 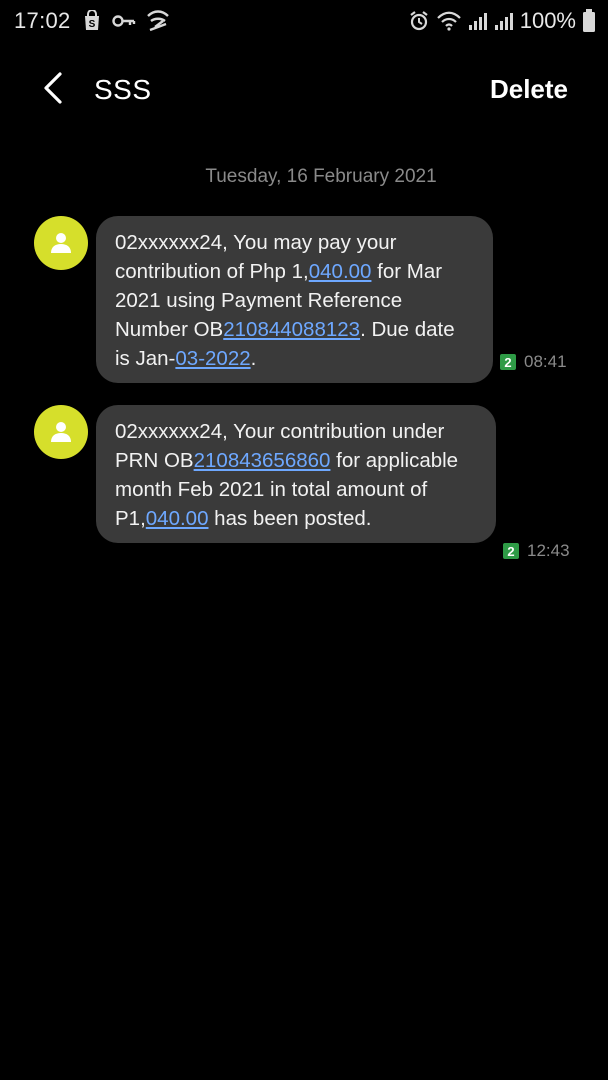 What do you see at coordinates (529, 89) in the screenshot?
I see `delete-button: Delete` at bounding box center [529, 89].